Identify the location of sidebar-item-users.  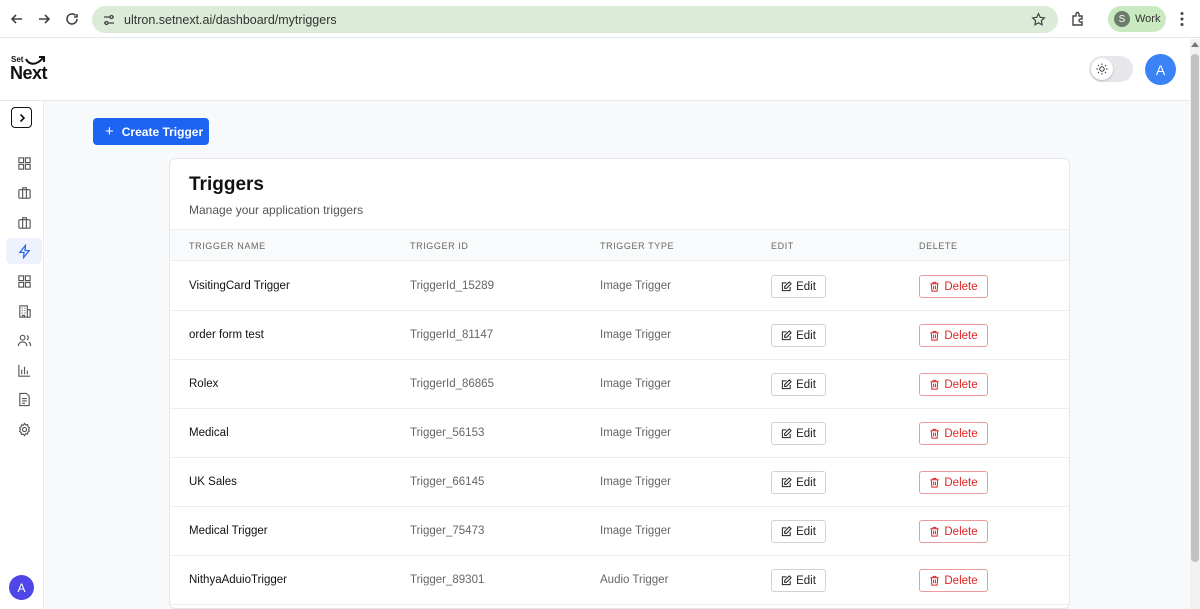
(24, 340).